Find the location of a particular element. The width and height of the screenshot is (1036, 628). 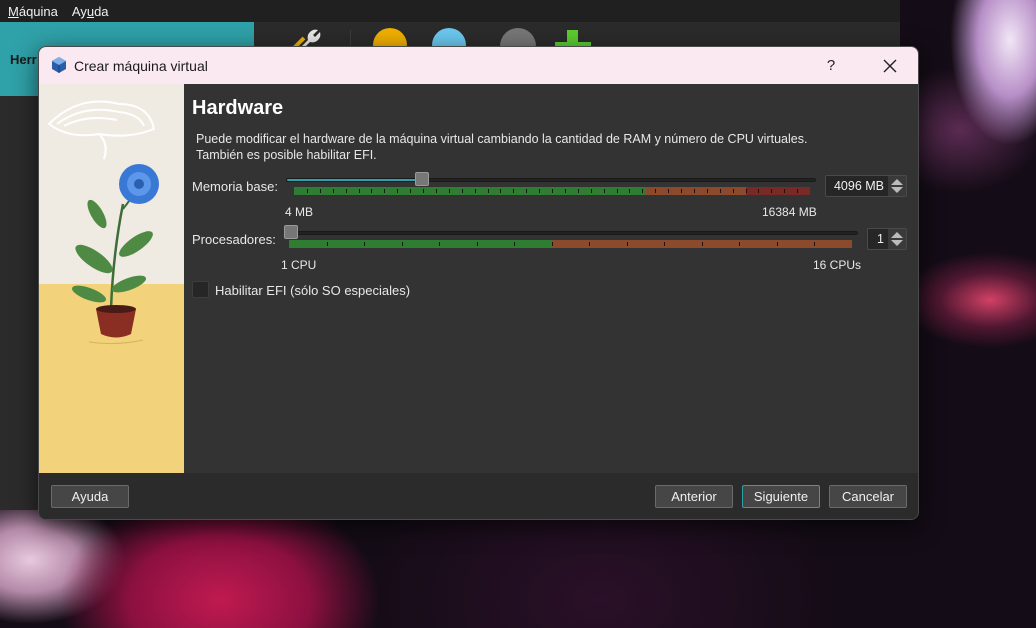

page-title: Hardware is located at coordinates (238, 108).